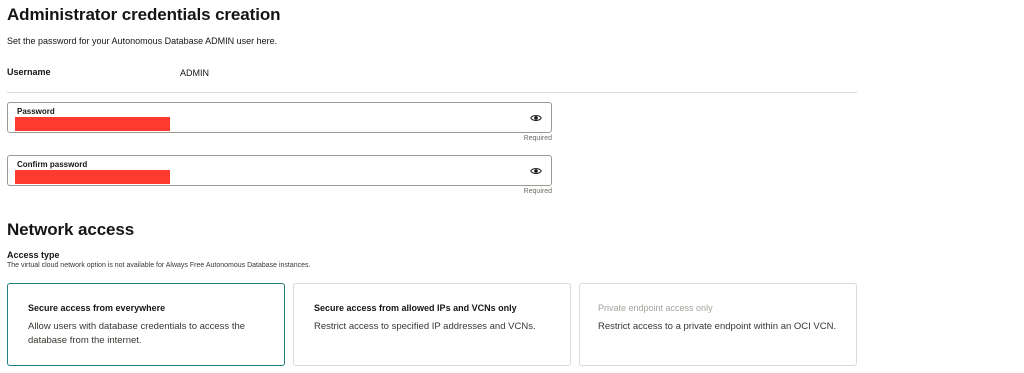 The height and width of the screenshot is (373, 1024). What do you see at coordinates (537, 191) in the screenshot?
I see `confirm-password-required-hint: Required` at bounding box center [537, 191].